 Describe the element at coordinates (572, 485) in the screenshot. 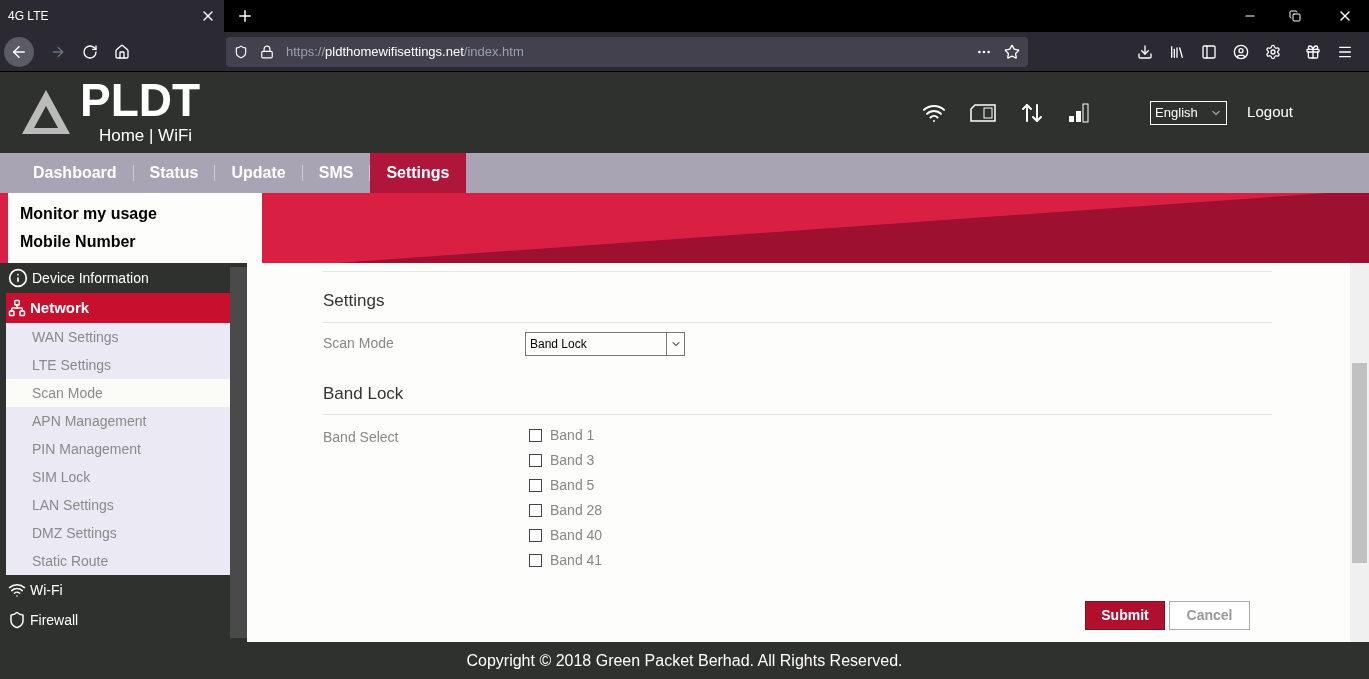

I see `band-label: Band 5` at that location.